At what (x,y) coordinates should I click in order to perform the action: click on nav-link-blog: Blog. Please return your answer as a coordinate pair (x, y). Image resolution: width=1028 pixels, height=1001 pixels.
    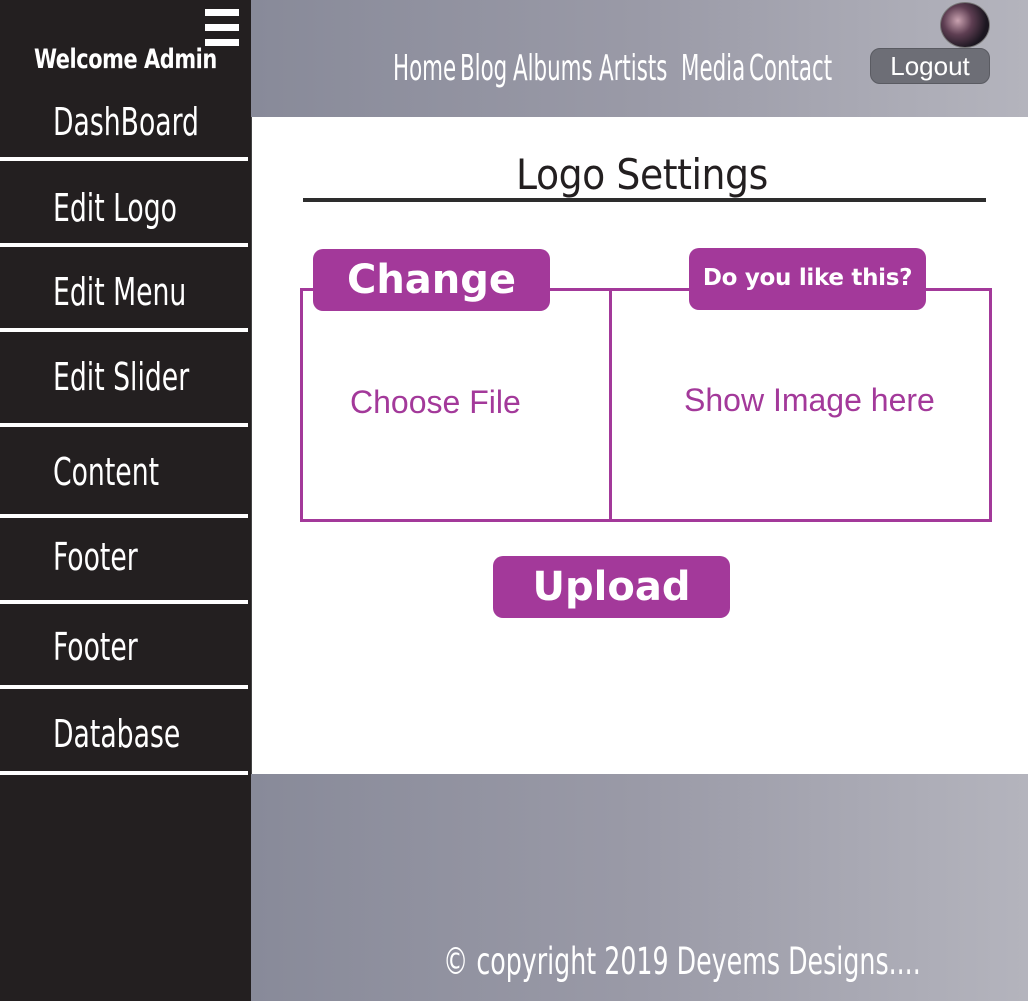
    Looking at the image, I should click on (483, 68).